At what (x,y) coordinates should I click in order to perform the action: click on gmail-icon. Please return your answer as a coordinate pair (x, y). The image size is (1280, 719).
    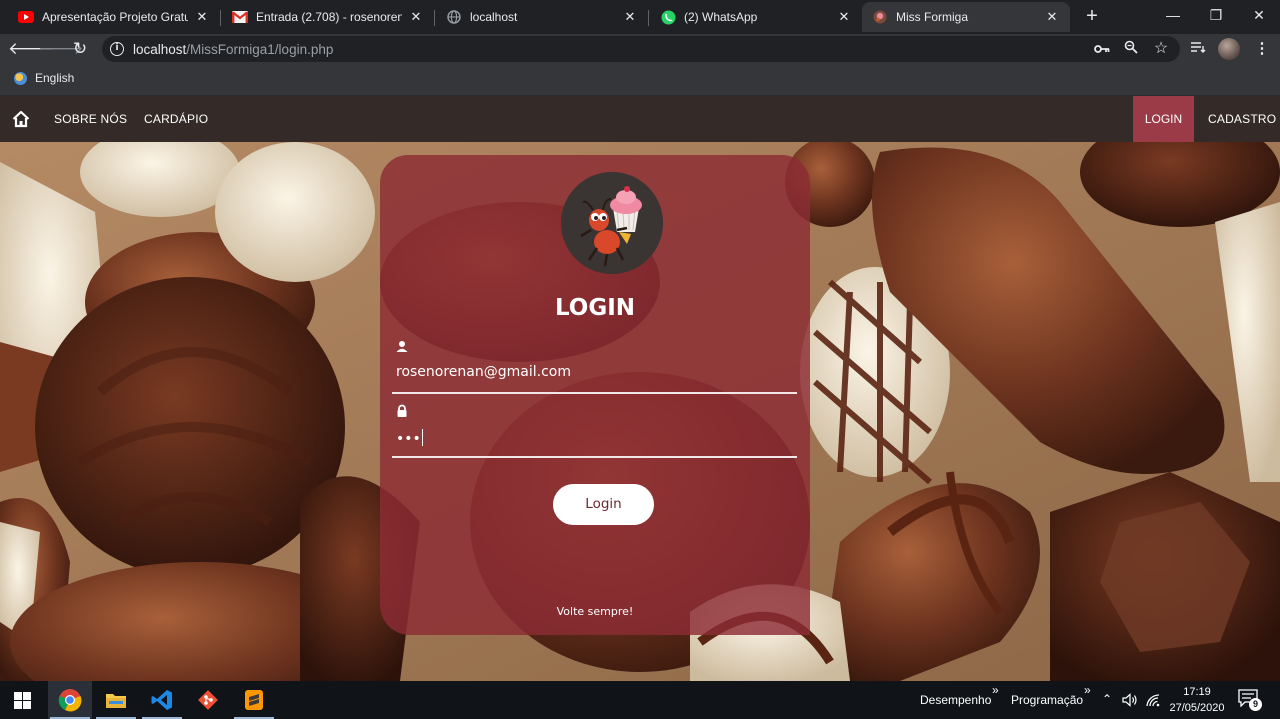
    Looking at the image, I should click on (240, 17).